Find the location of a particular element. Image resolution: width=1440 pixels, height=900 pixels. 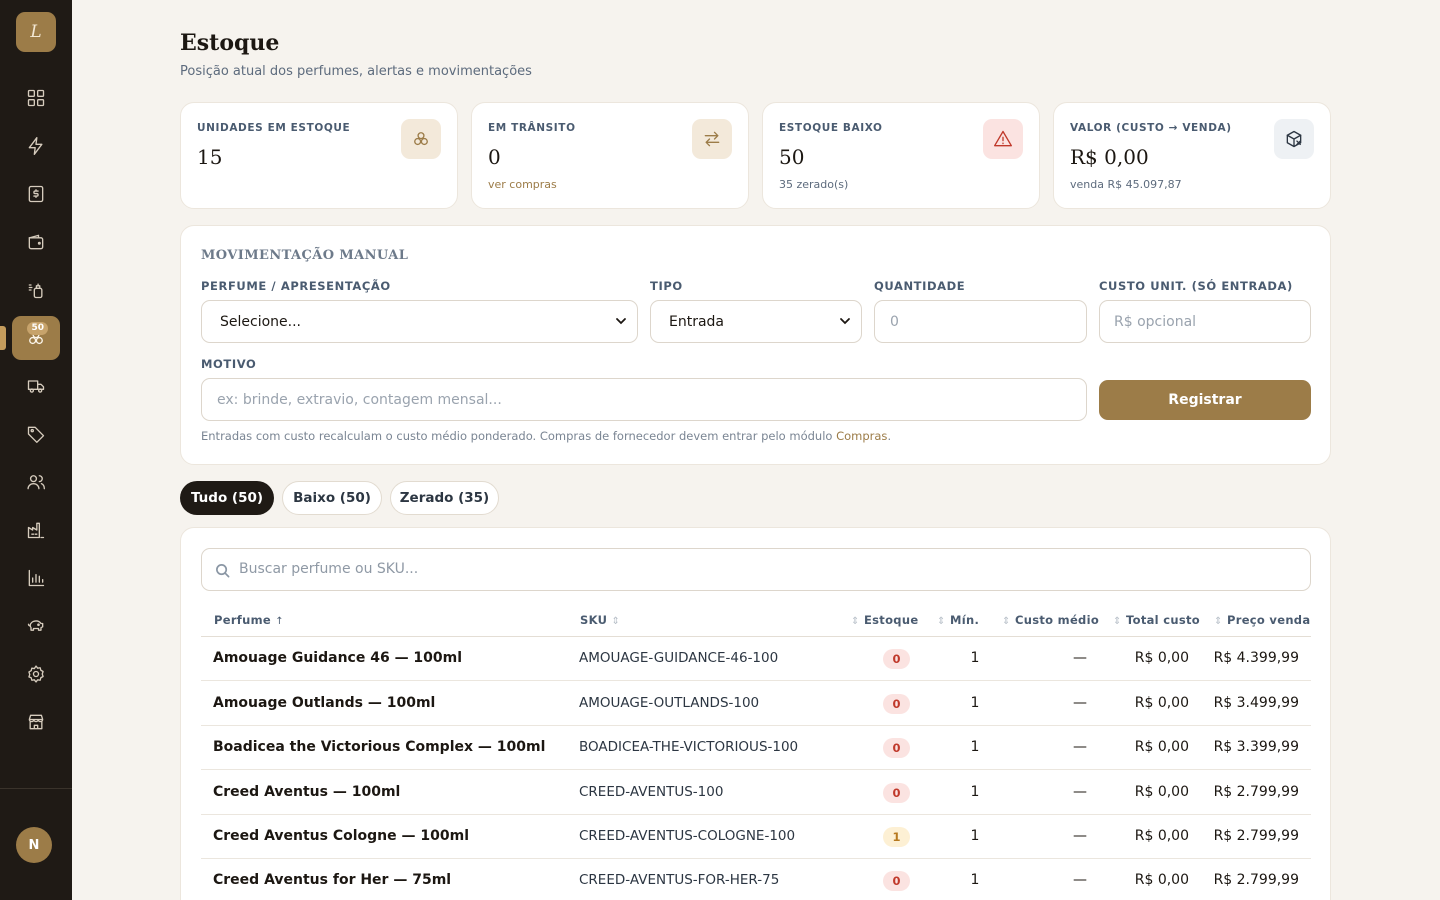

filter-all: Tudo (50) is located at coordinates (227, 498).